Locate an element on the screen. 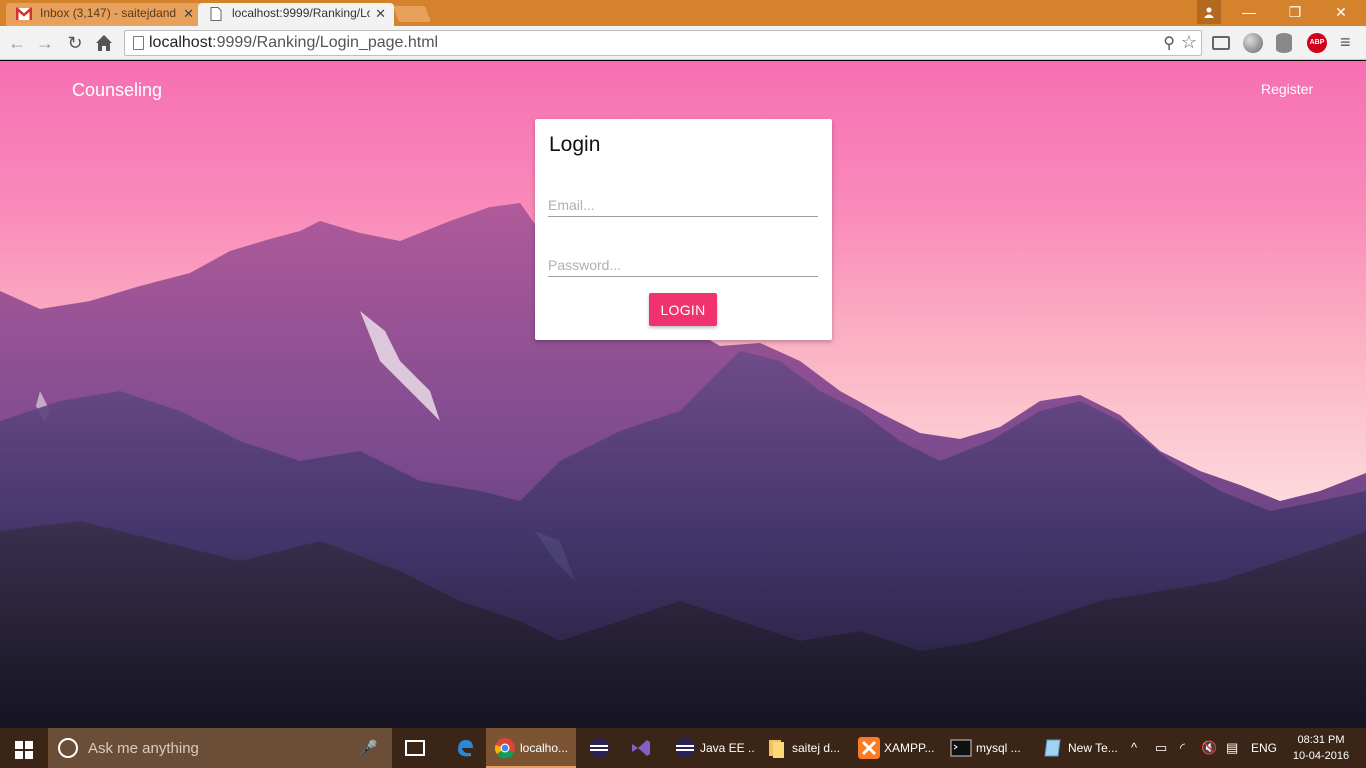 The image size is (1366, 768). taskbar-app-edge is located at coordinates (464, 748).